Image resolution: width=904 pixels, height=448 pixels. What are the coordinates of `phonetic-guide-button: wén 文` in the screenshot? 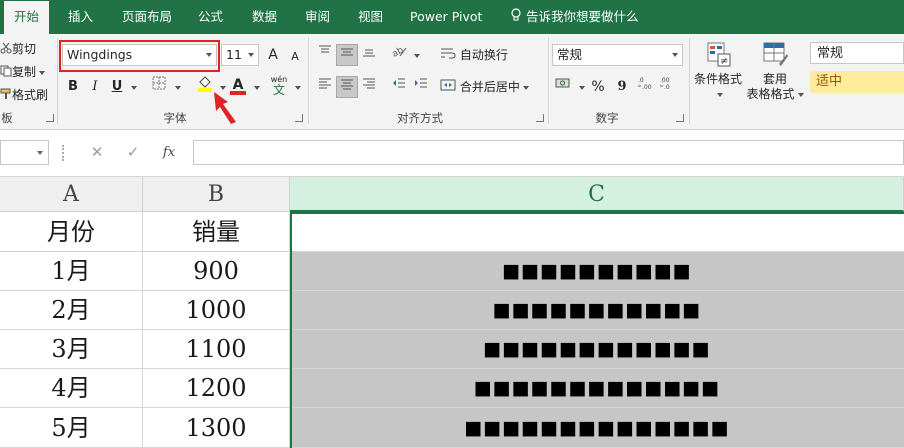 It's located at (279, 85).